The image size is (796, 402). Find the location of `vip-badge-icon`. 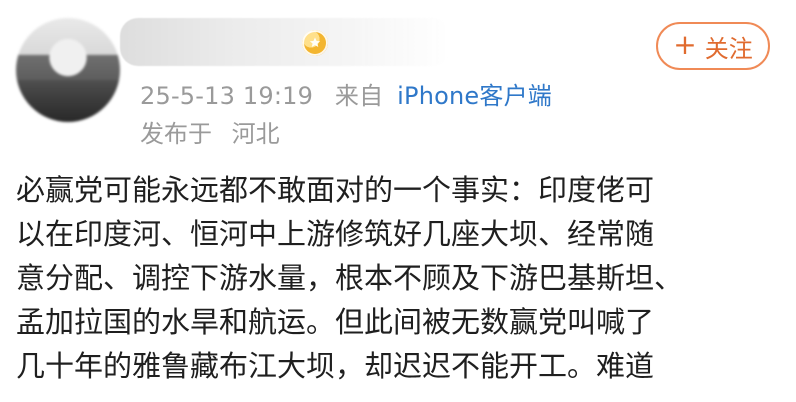

vip-badge-icon is located at coordinates (315, 43).